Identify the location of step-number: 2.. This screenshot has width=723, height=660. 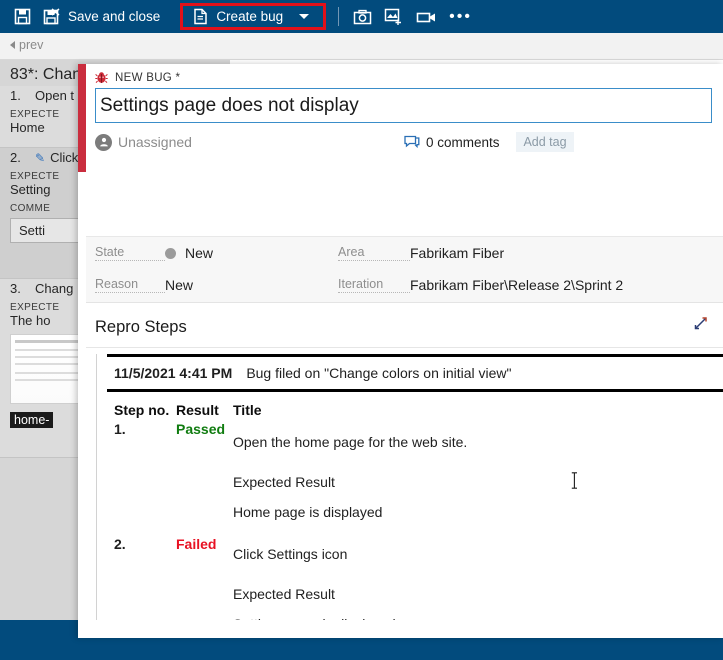
(15, 157).